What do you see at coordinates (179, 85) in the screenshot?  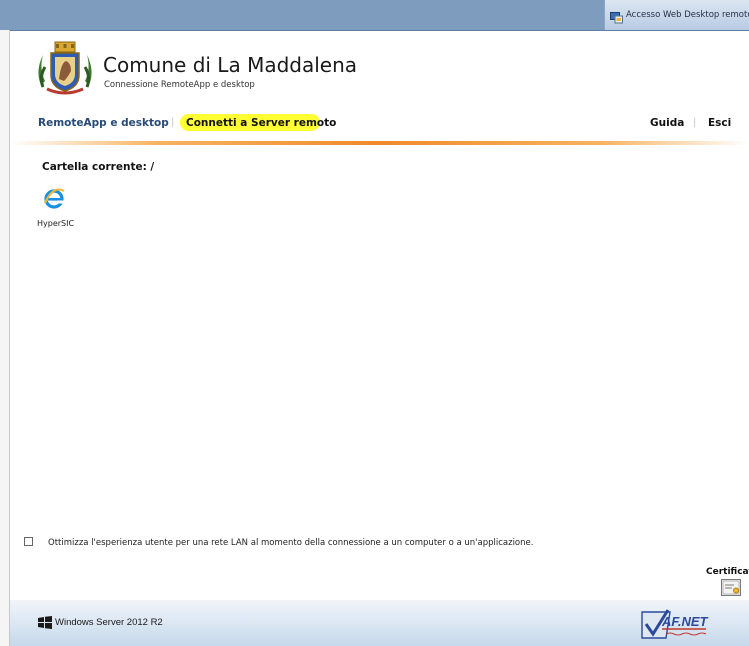 I see `organization-subtitle: Connessione RemoteApp e desktop` at bounding box center [179, 85].